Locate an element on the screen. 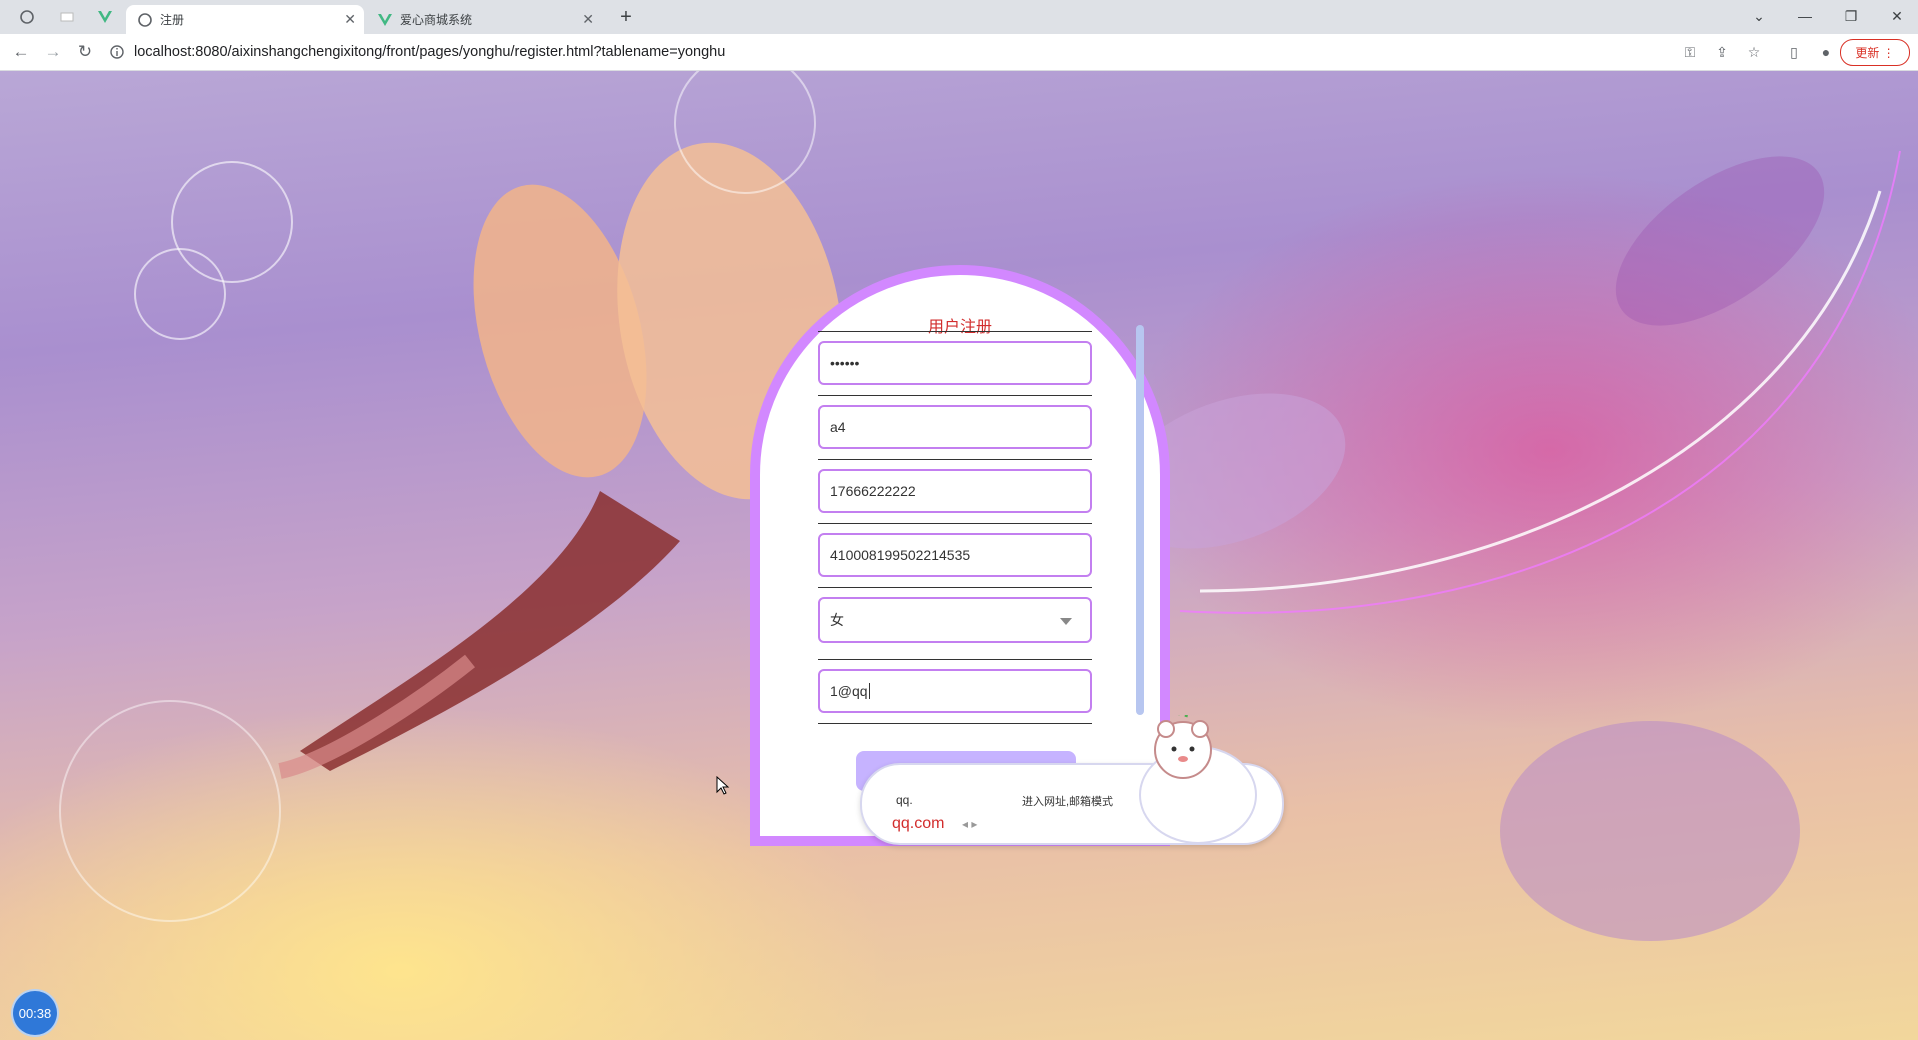  scrollbar is located at coordinates (1140, 520).